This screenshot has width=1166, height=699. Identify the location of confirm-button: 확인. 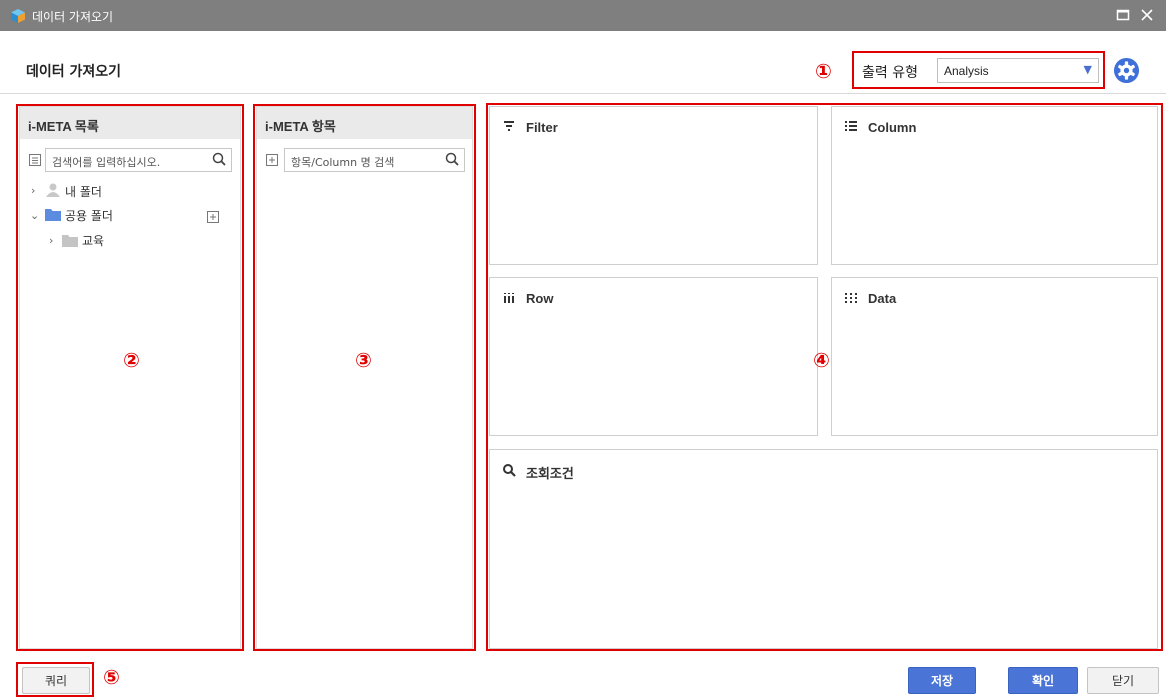
(1043, 680).